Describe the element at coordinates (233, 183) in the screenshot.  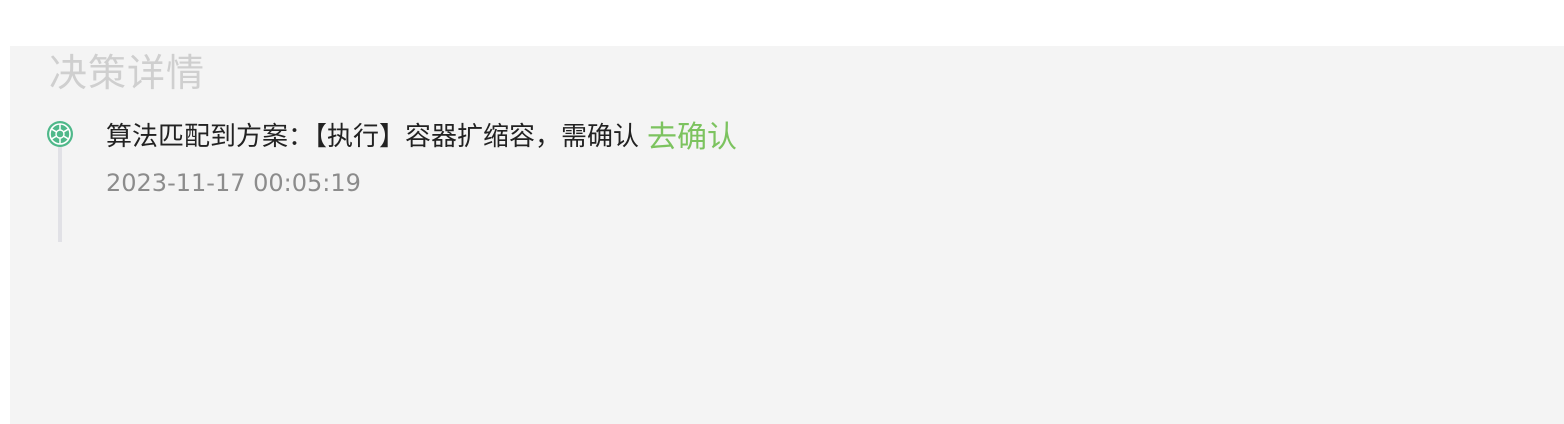
I see `event-timestamp: 2023-11-17 00:05:19` at that location.